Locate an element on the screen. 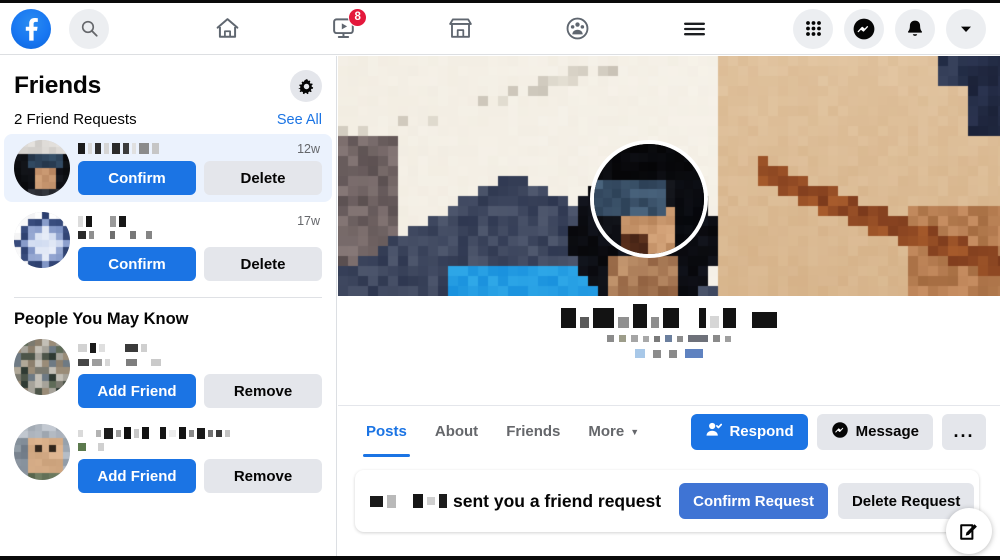 The height and width of the screenshot is (560, 1000). banner-text-label: sent you a friend request is located at coordinates (557, 500).